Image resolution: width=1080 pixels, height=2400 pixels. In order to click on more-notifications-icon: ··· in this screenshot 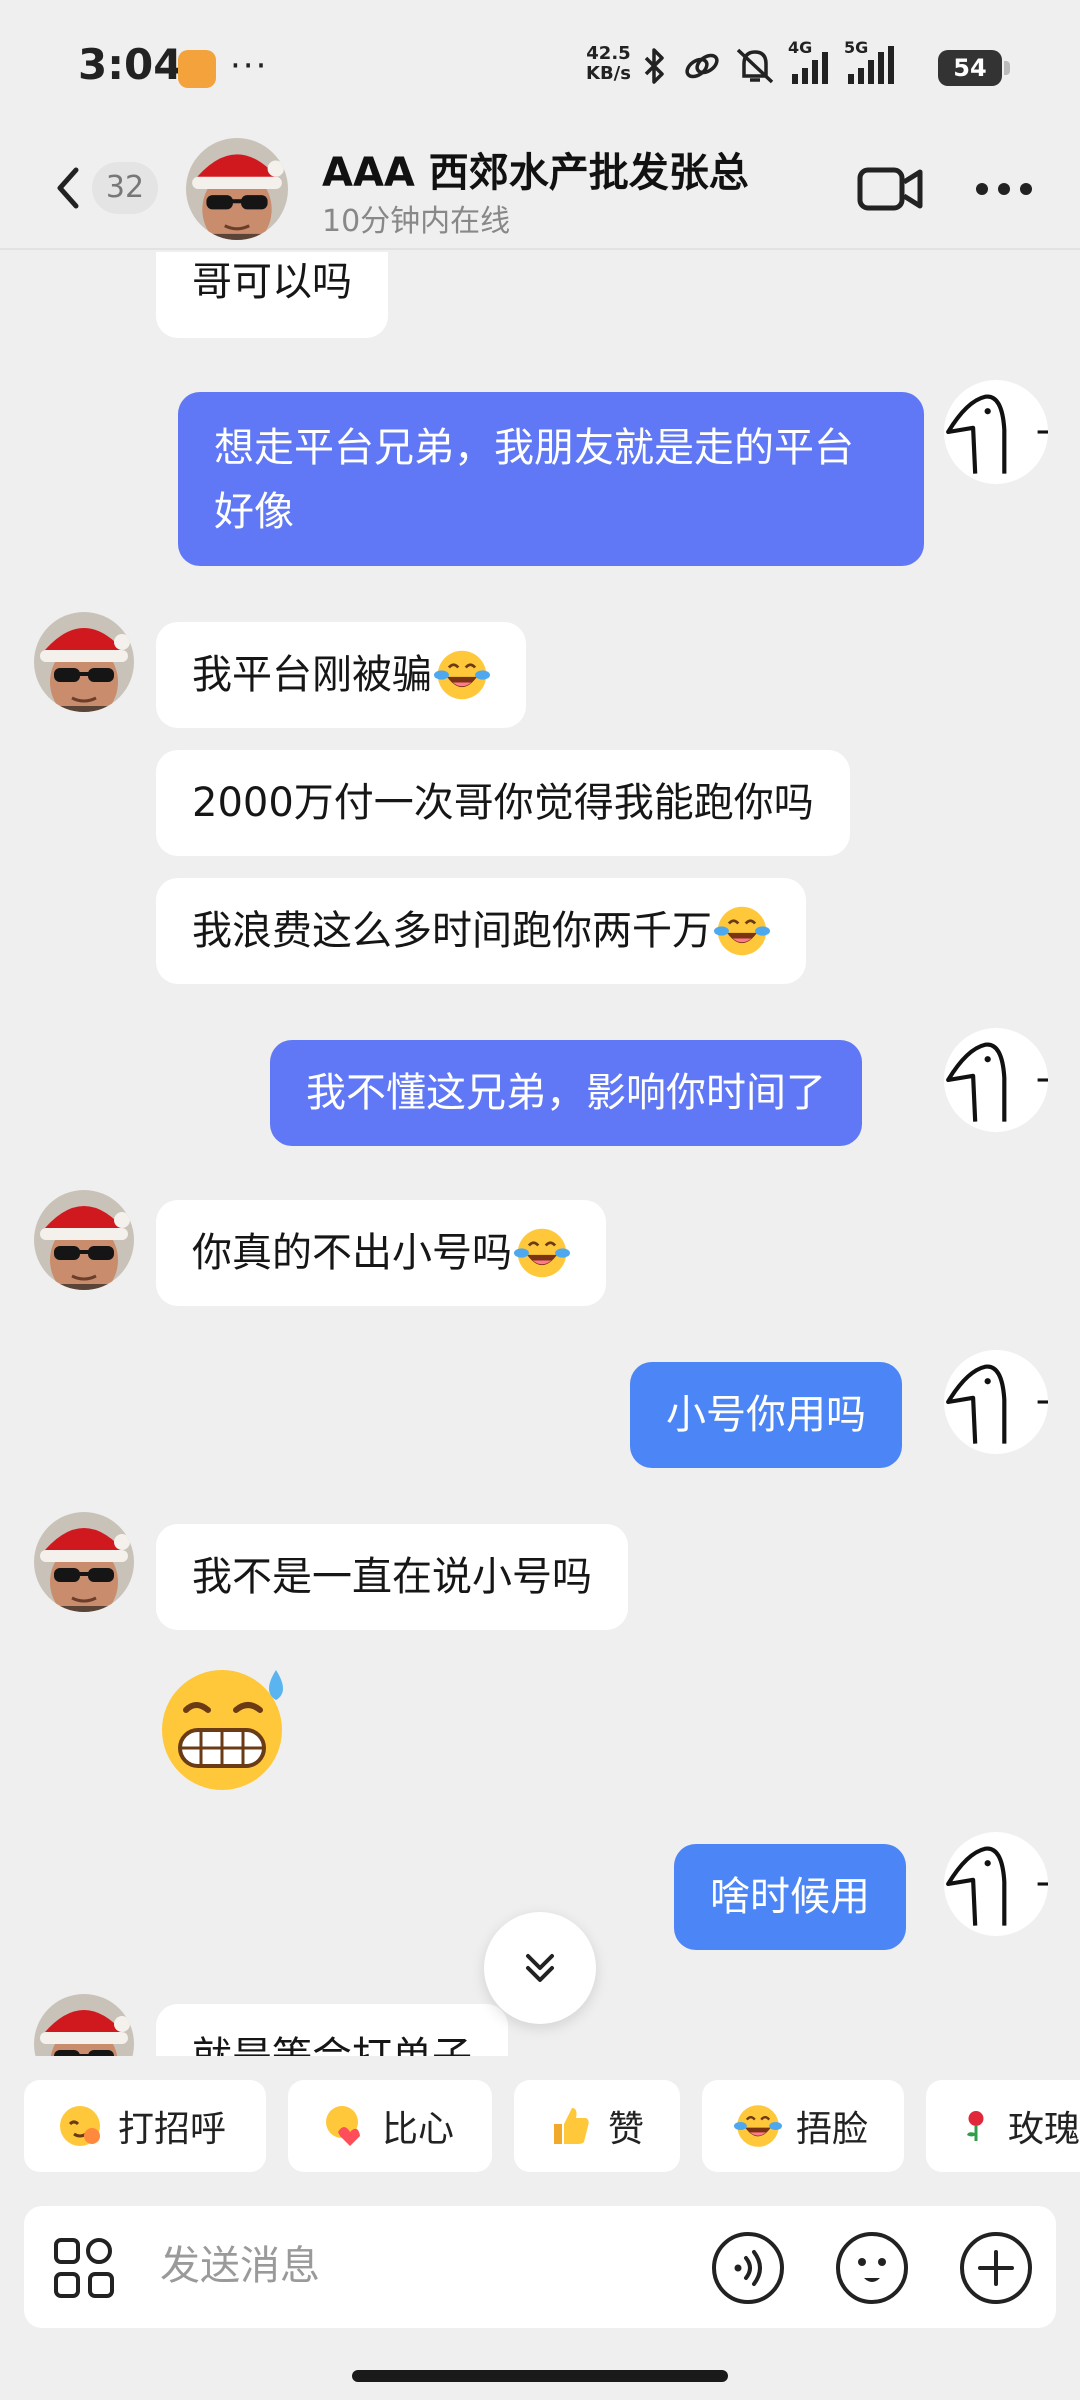, I will do `click(249, 66)`.